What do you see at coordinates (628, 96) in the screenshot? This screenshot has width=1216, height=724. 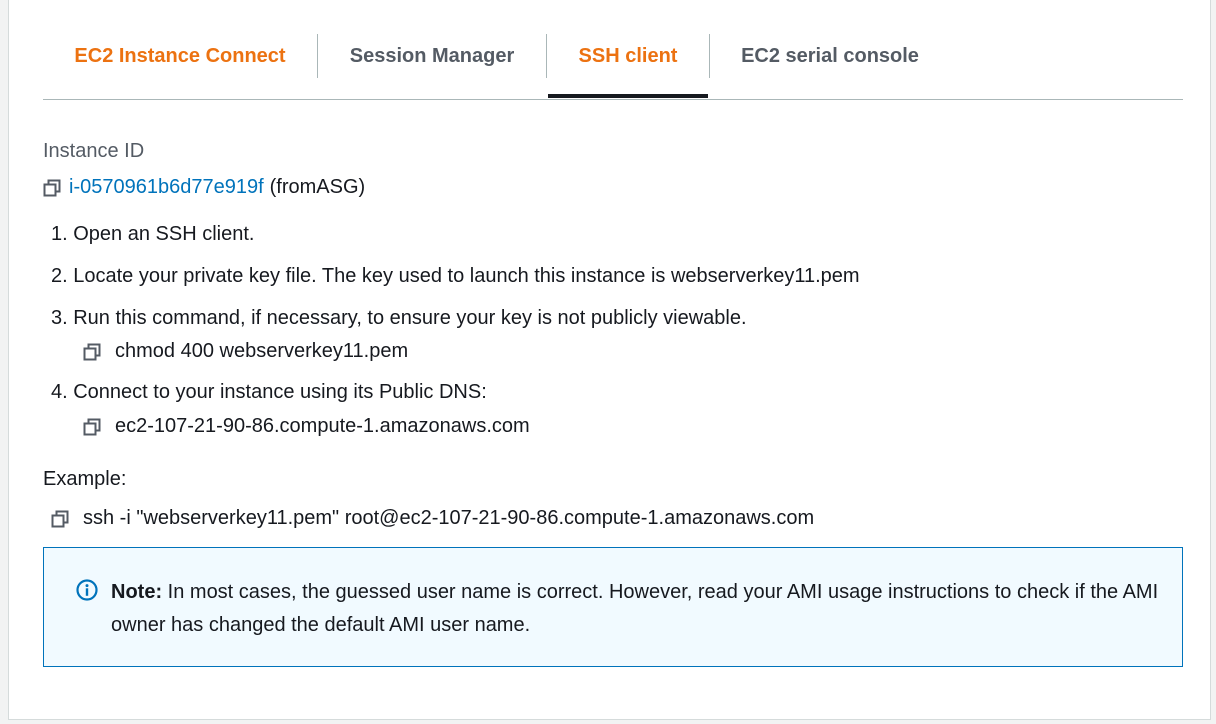 I see `active-tab-indicator` at bounding box center [628, 96].